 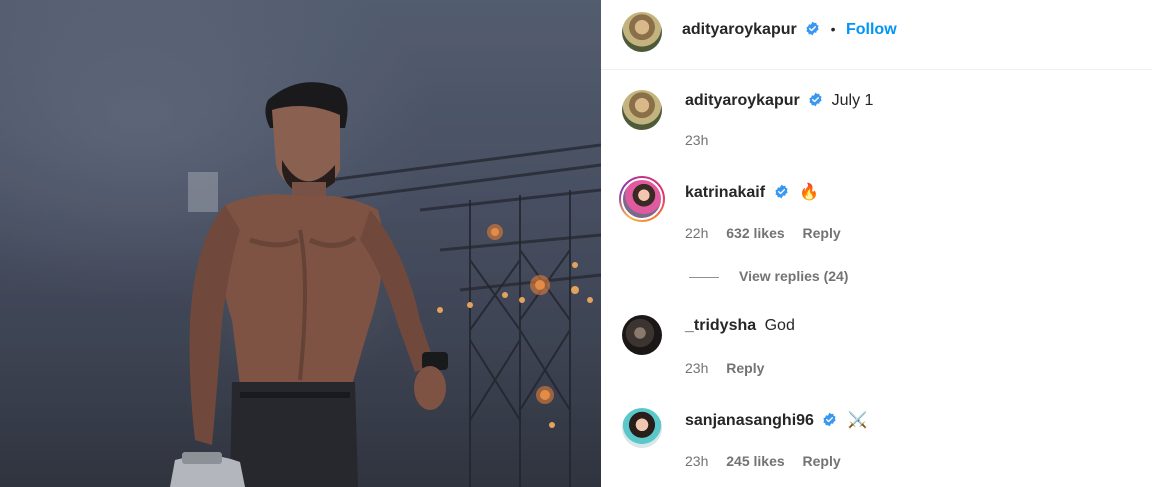 I want to click on caption-avatar, so click(x=642, y=110).